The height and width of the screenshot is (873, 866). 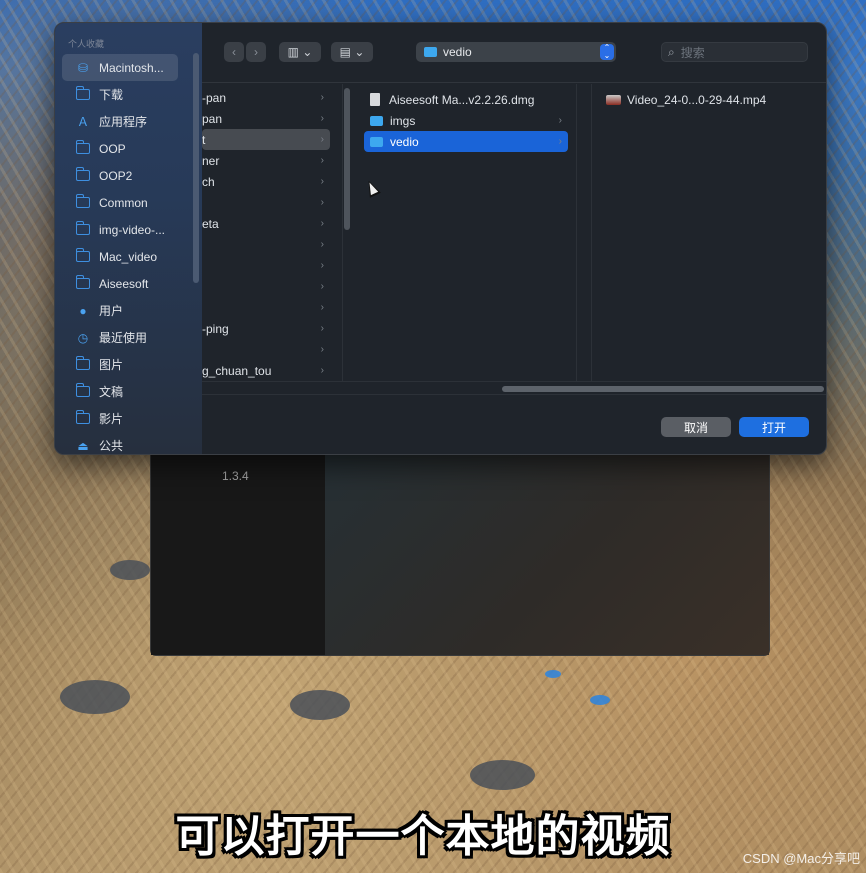 I want to click on open-button: 打开, so click(x=774, y=427).